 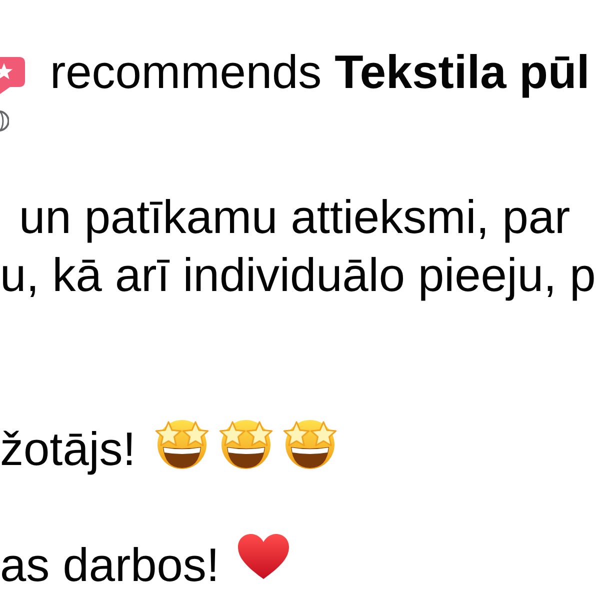 What do you see at coordinates (298, 275) in the screenshot?
I see `review-text: u, kā arī individuālo pieeju, p` at bounding box center [298, 275].